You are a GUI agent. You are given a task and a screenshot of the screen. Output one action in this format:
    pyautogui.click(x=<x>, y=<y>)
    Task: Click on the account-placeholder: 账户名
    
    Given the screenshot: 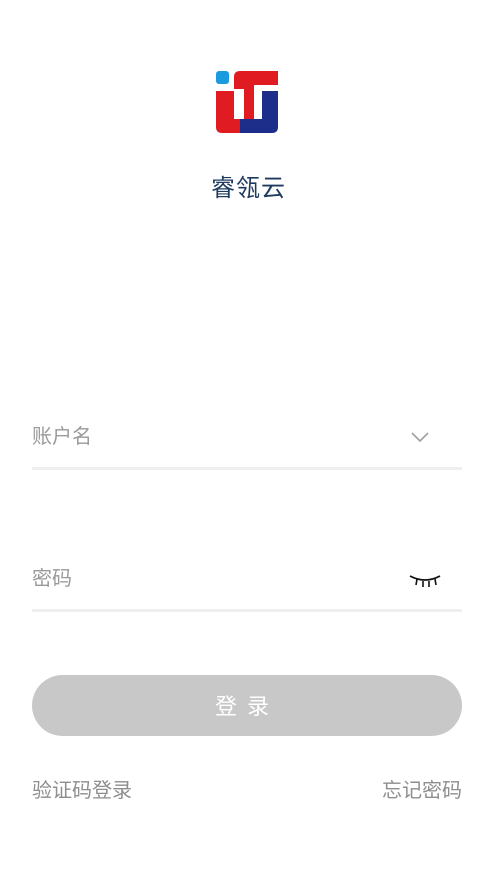 What is the action you would take?
    pyautogui.click(x=62, y=436)
    